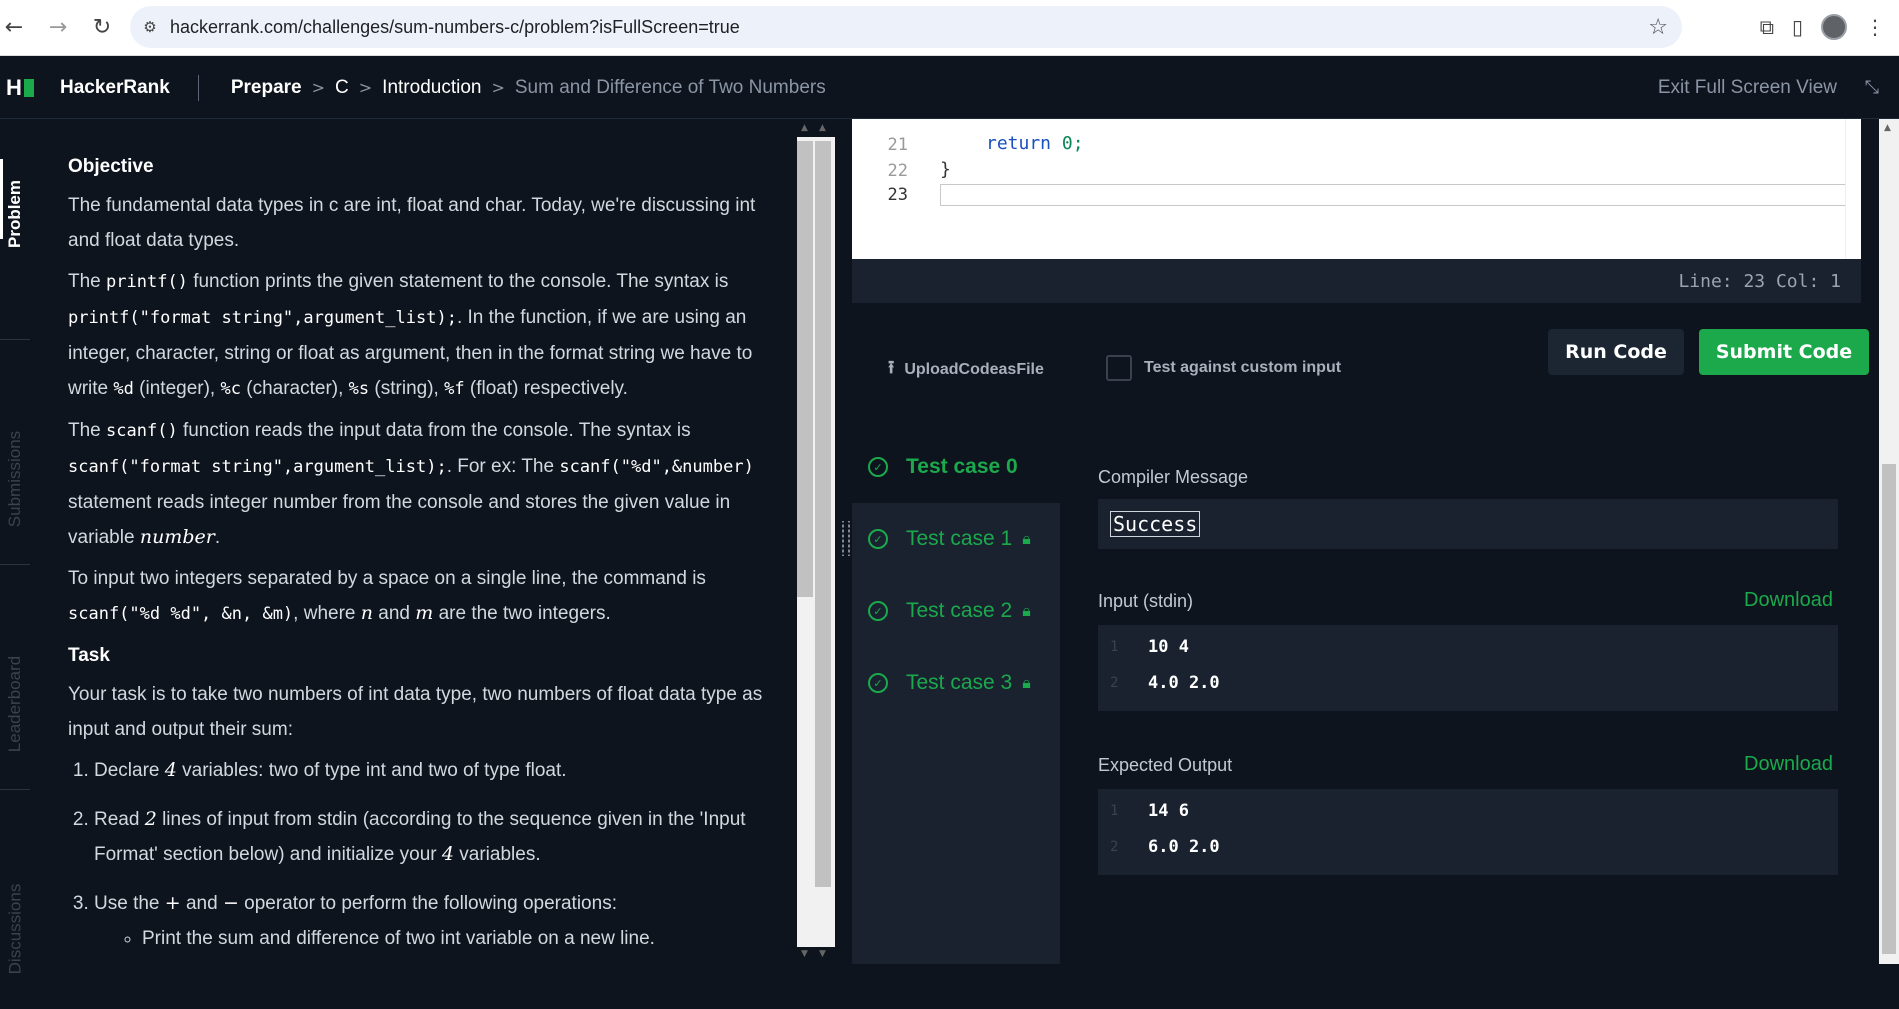 This screenshot has width=1899, height=1009. Describe the element at coordinates (177, 537) in the screenshot. I see `math: number` at that location.